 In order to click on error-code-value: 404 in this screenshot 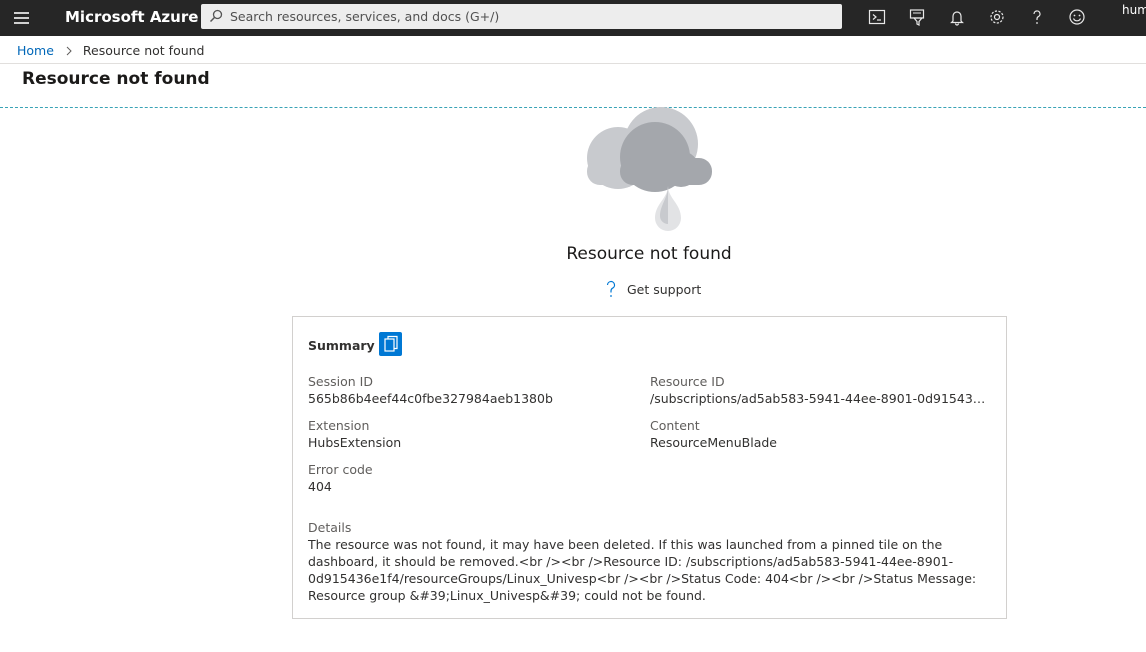, I will do `click(320, 486)`.